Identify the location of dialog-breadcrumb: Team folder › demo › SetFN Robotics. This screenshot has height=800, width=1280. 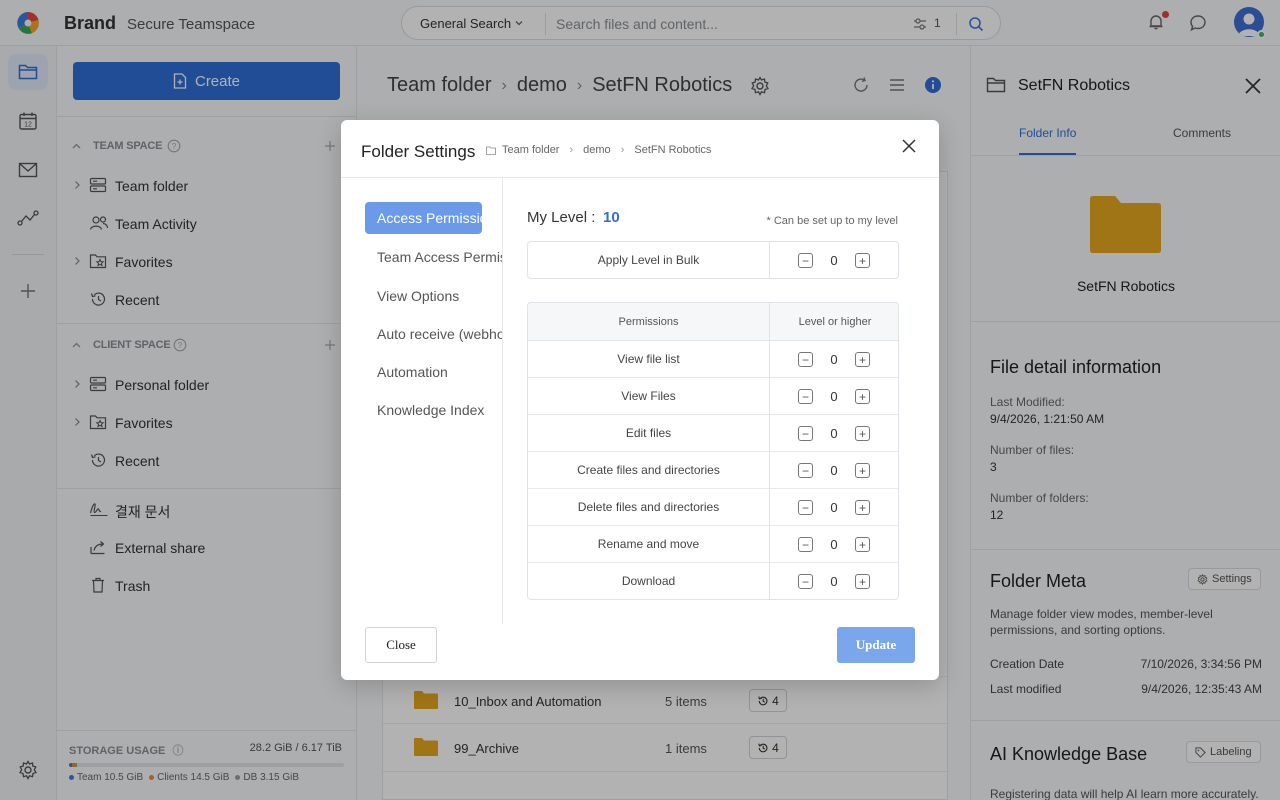
(598, 150).